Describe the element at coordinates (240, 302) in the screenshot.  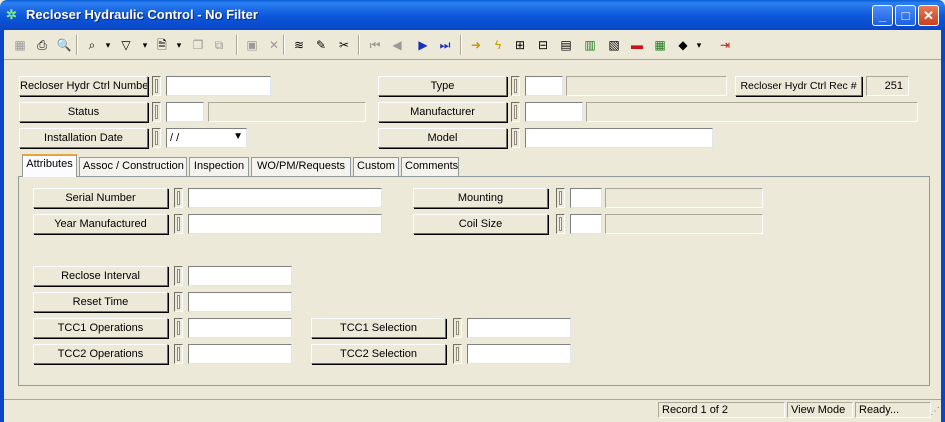
I see `reset-time-input` at that location.